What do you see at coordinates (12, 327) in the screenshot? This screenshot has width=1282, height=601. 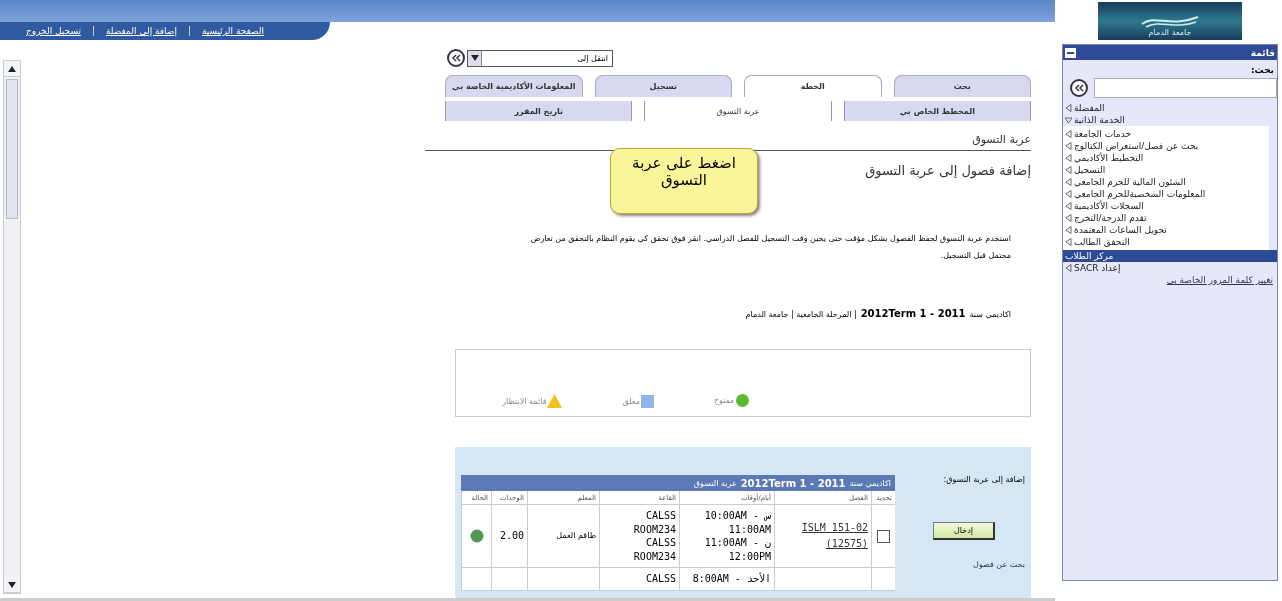 I see `vertical-scrollbar` at bounding box center [12, 327].